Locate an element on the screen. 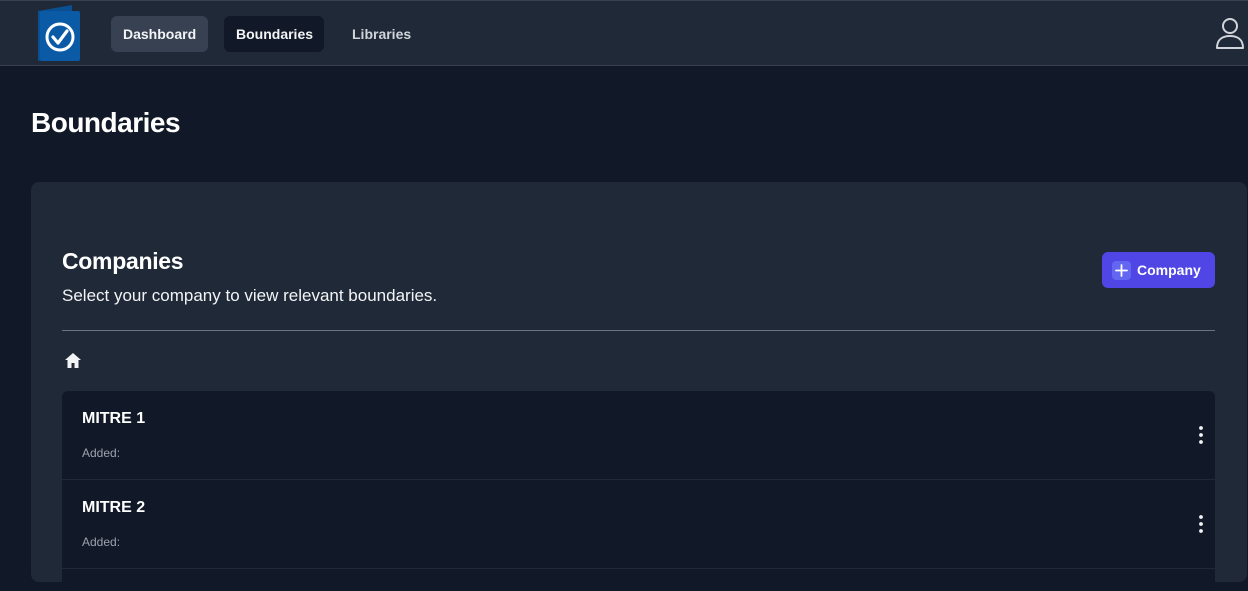 This screenshot has height=591, width=1248. nav-boundaries: Boundaries is located at coordinates (274, 34).